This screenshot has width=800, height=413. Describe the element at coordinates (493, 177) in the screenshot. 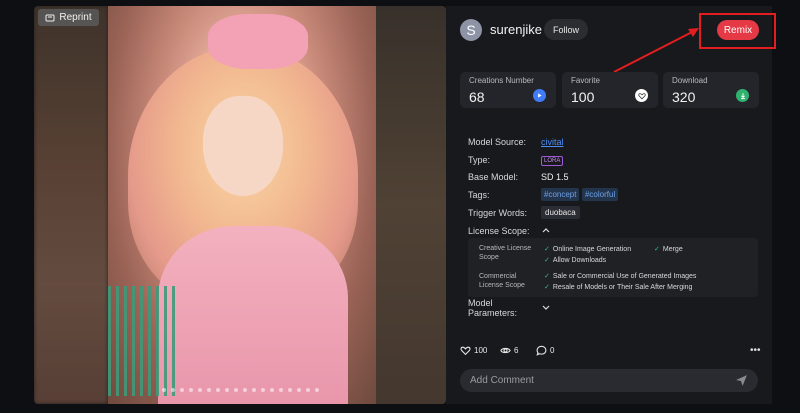

I see `base-model-label: Base Model:` at that location.